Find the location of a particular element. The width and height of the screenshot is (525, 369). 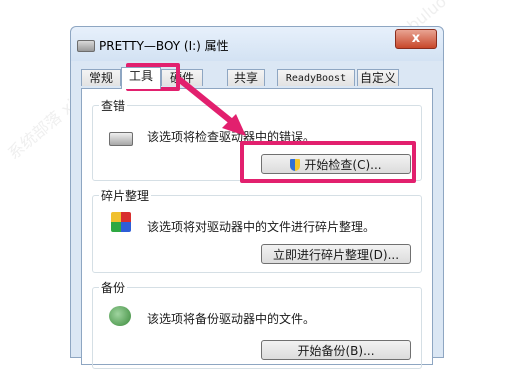

tab-tools: 工具 is located at coordinates (141, 78).